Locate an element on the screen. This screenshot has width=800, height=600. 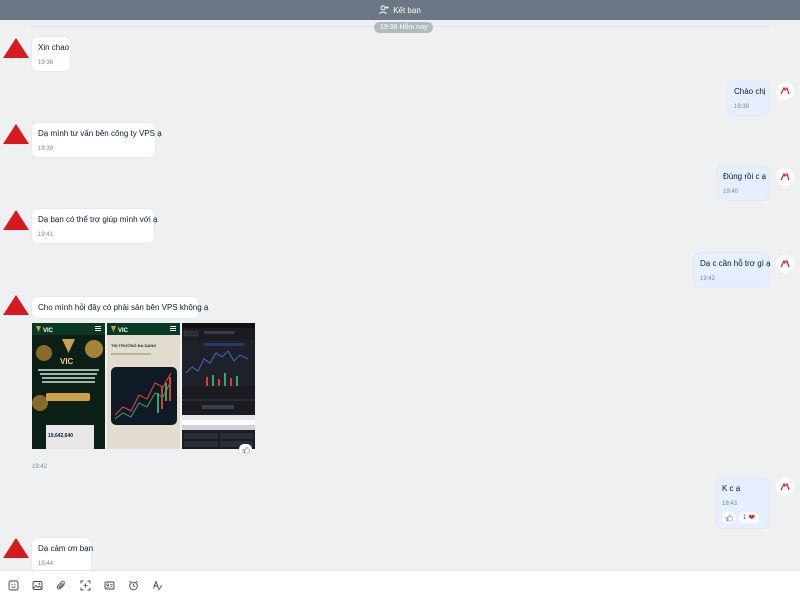
message-bubble: Dạ mình tư vấn bên công ty VPS ạ 19:39 is located at coordinates (97, 140).